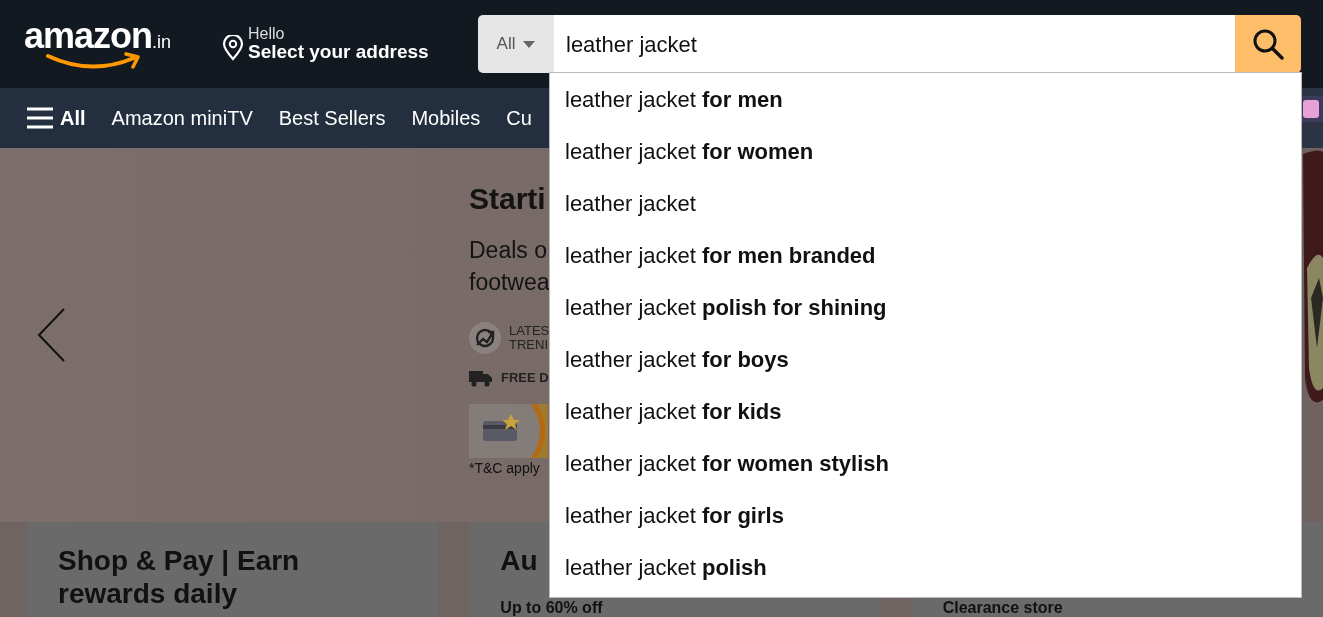 This screenshot has width=1323, height=617. I want to click on suggestion-item: leather jacket for kids, so click(925, 412).